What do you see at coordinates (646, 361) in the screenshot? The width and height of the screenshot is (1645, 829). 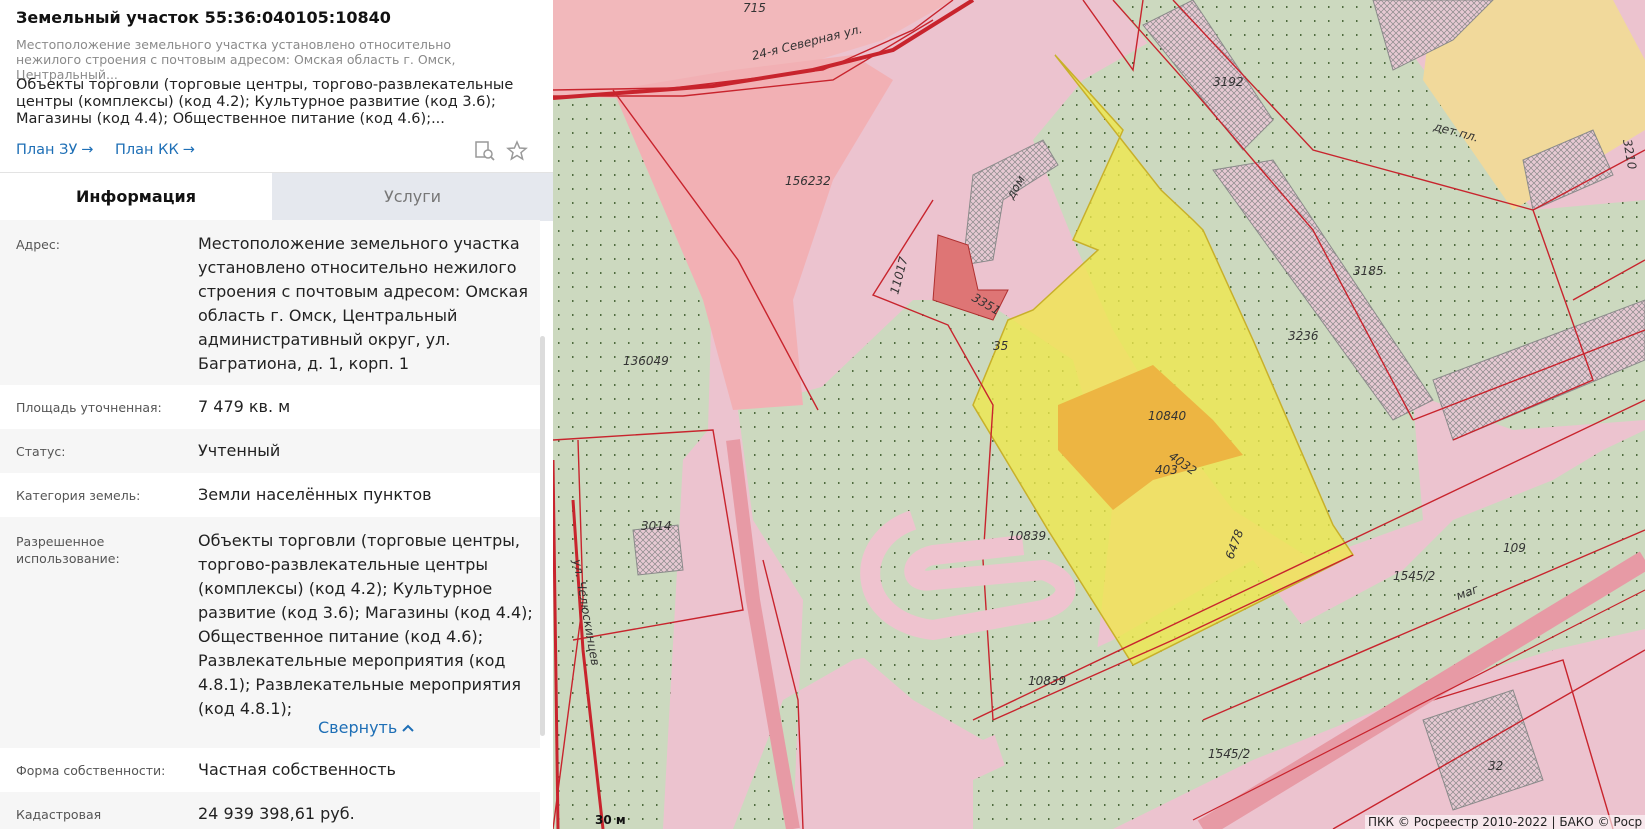 I see `label-136049: 136049` at bounding box center [646, 361].